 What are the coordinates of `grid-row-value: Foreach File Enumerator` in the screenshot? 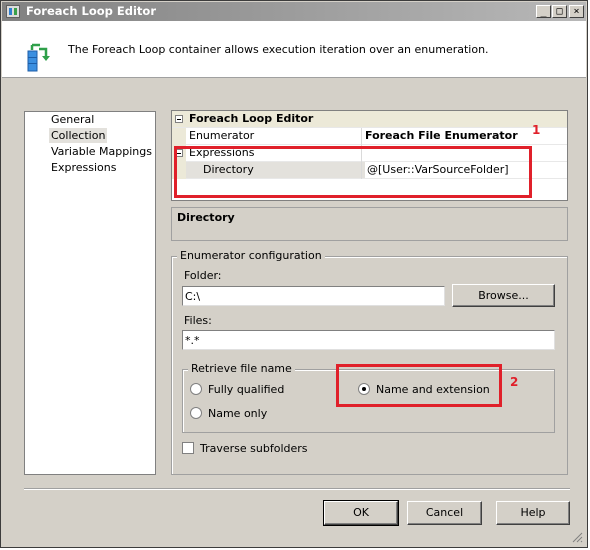 It's located at (441, 136).